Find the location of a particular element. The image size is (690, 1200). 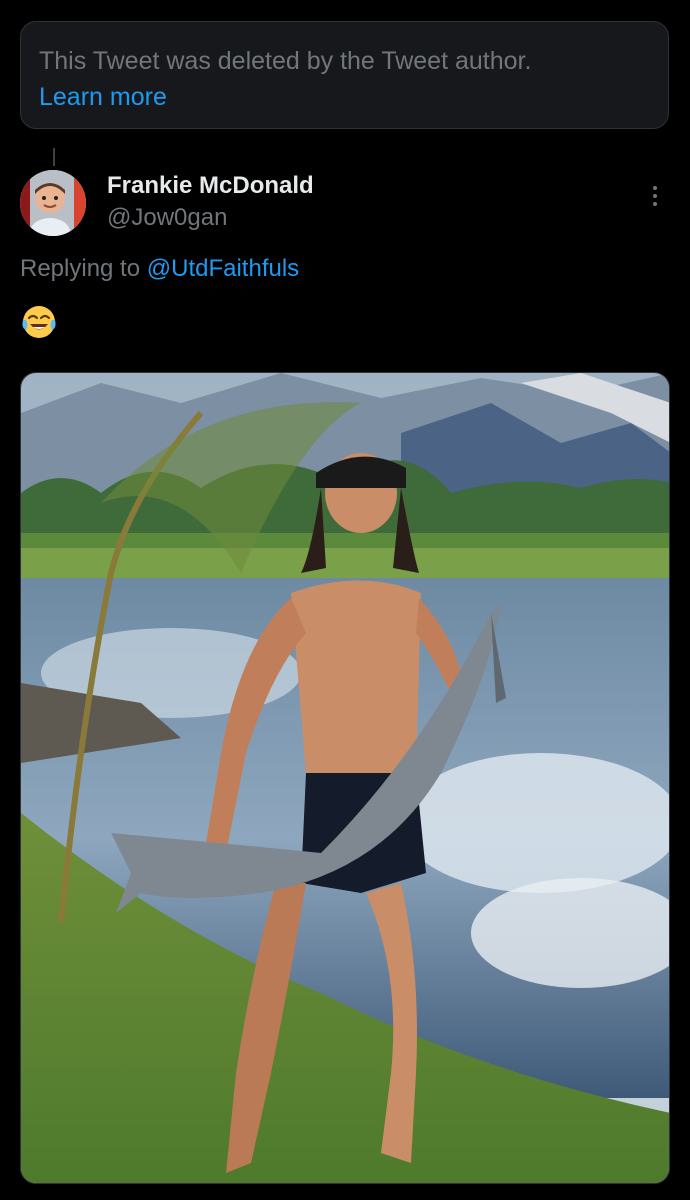

replying-to-line: Replying to @UtdFaithfuls is located at coordinates (159, 269).